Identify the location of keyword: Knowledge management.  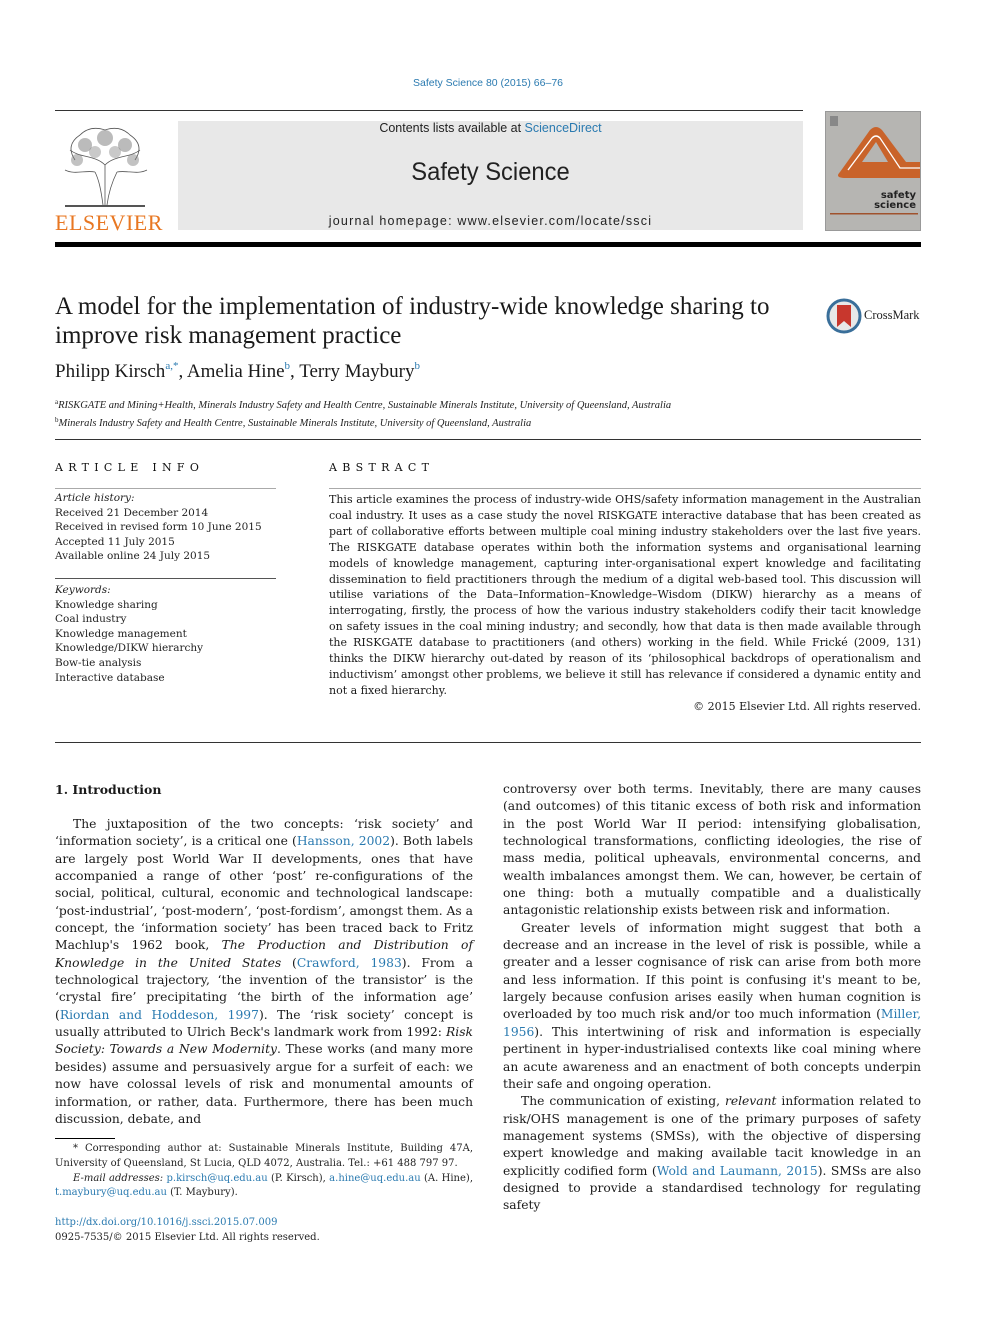
(121, 633).